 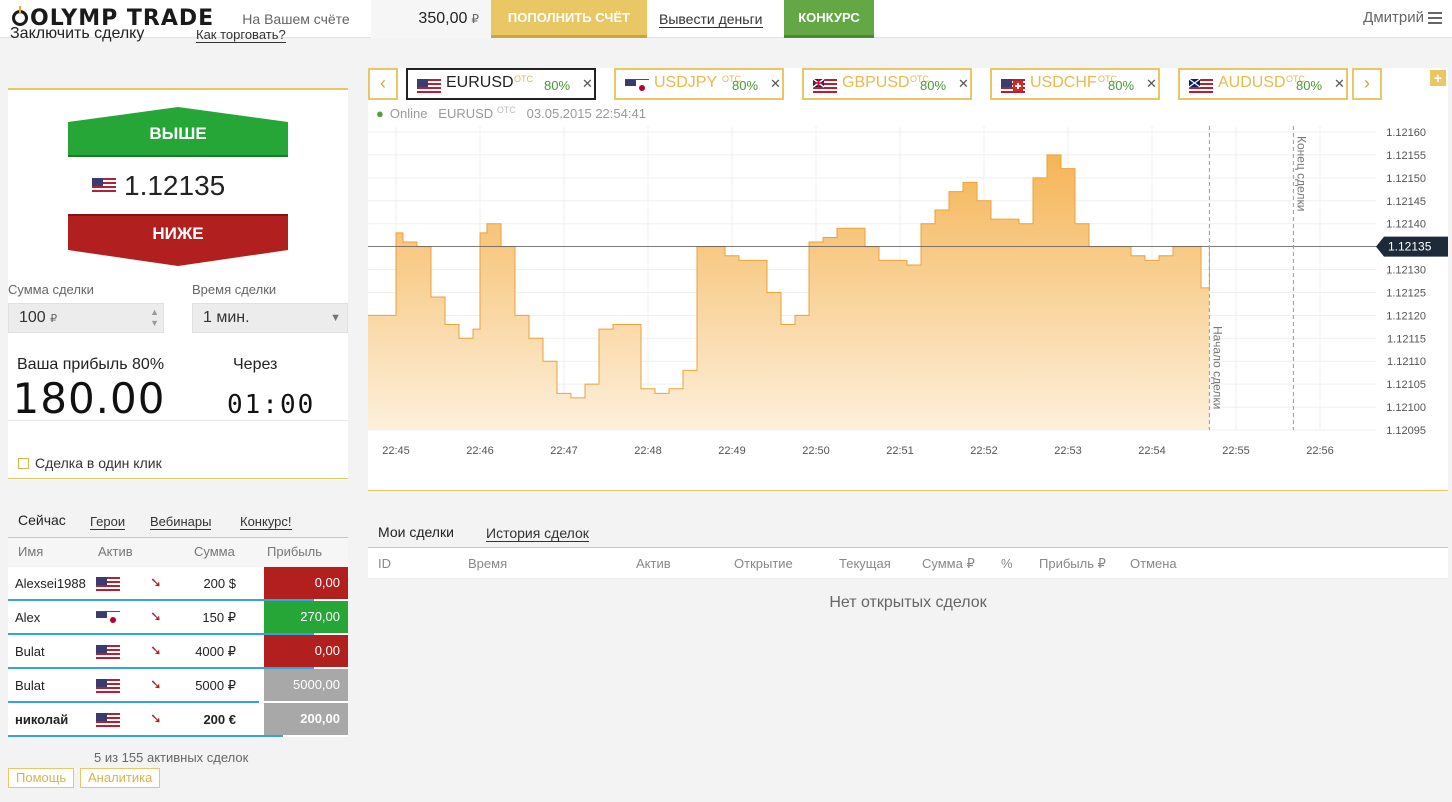 What do you see at coordinates (480, 451) in the screenshot?
I see `x-tick-label: 22:46` at bounding box center [480, 451].